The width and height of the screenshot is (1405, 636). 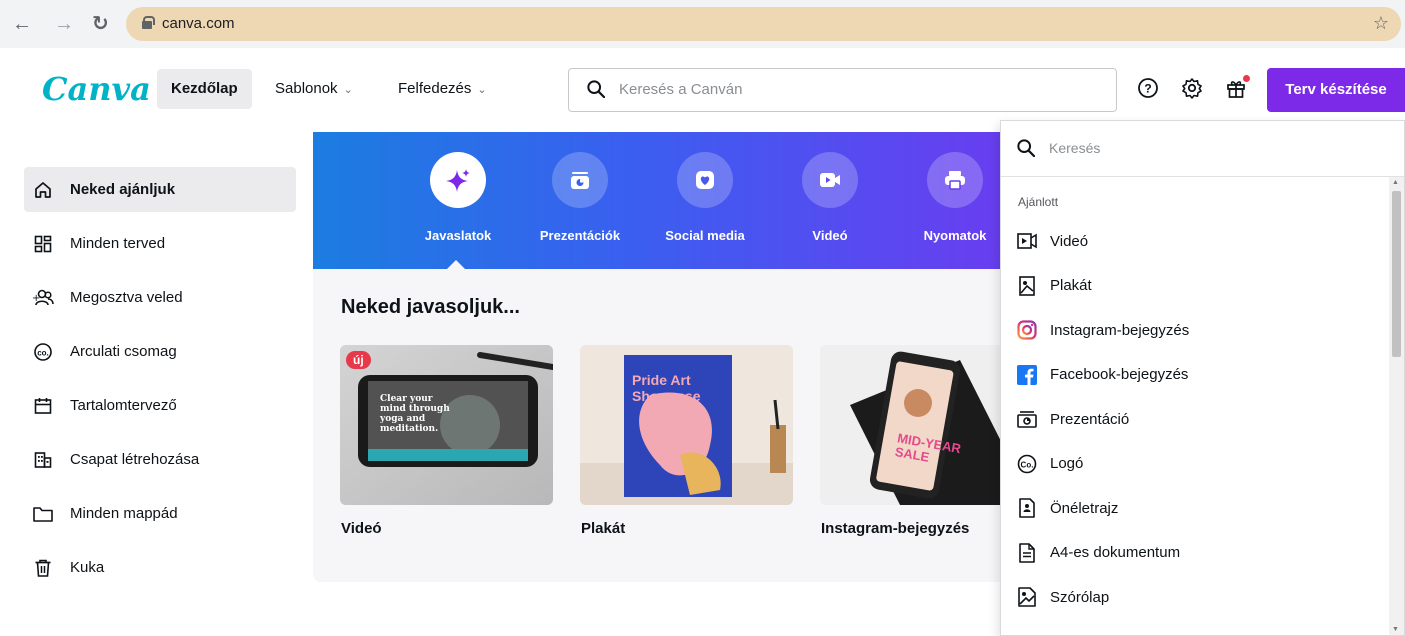 I want to click on instagram-thumbnail-image: MID-YEAR SALE, so click(x=916, y=425).